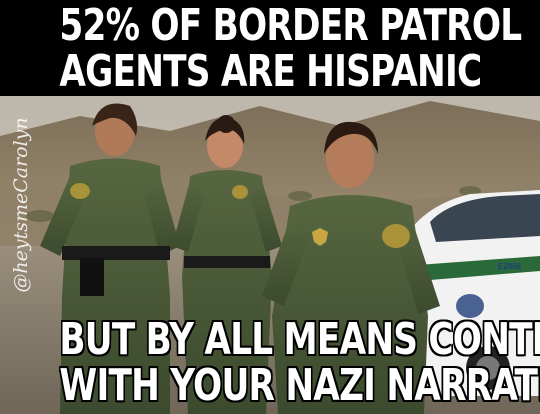 Image resolution: width=540 pixels, height=414 pixels. I want to click on top-caption-line-2: AGENTS ARE HISPANIC, so click(270, 71).